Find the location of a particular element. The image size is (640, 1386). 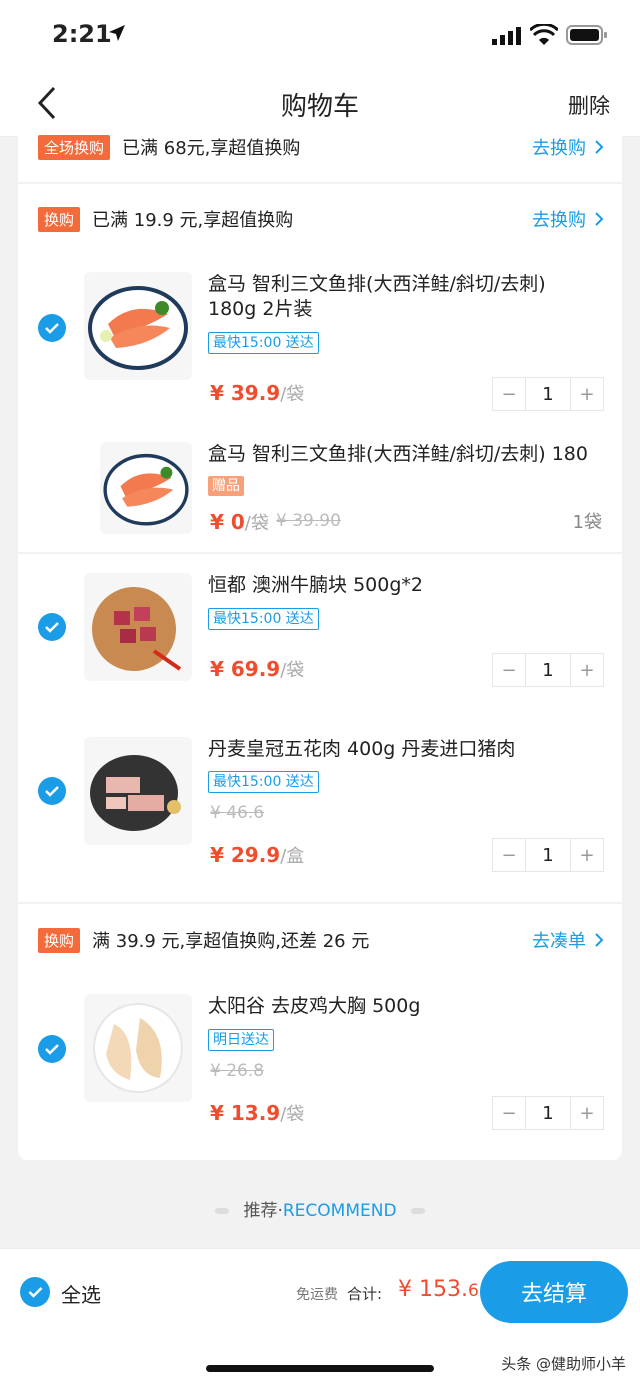

recommend-heading: 推荐·RECOMMEND is located at coordinates (320, 1208).